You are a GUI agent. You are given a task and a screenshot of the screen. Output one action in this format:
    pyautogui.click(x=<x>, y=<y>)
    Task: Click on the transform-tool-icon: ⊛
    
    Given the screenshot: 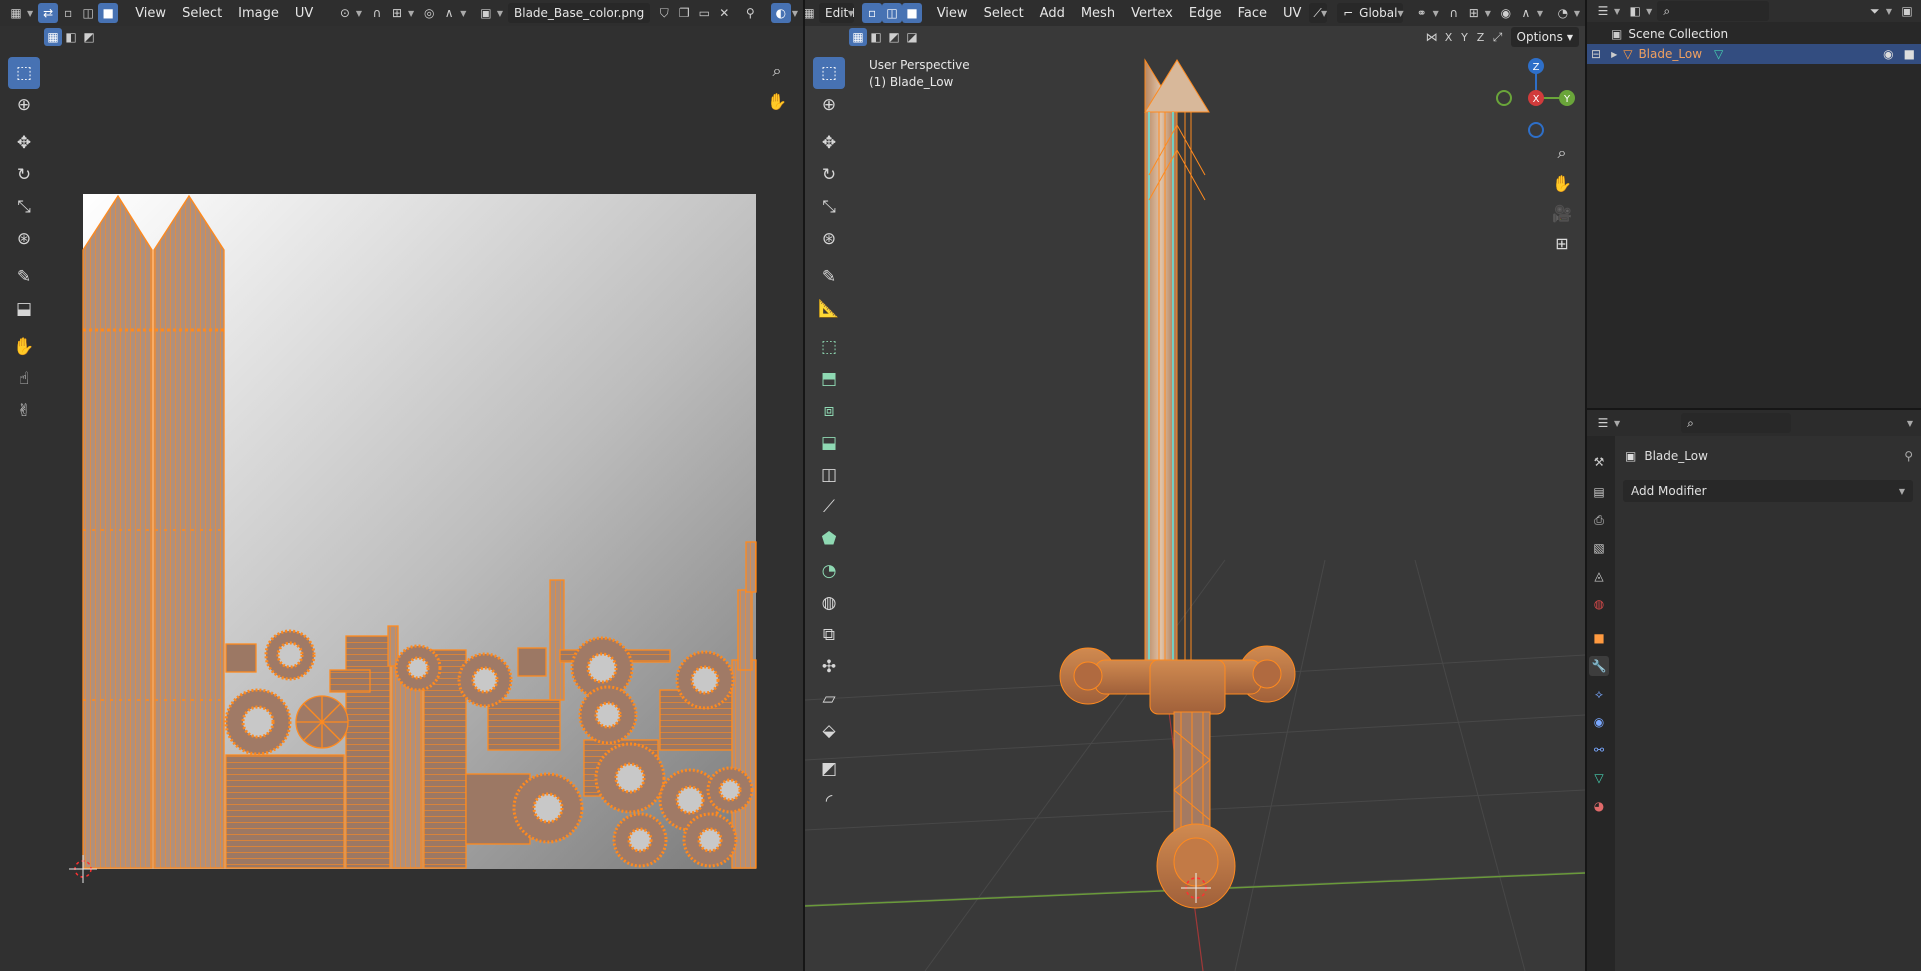 What is the action you would take?
    pyautogui.click(x=829, y=239)
    